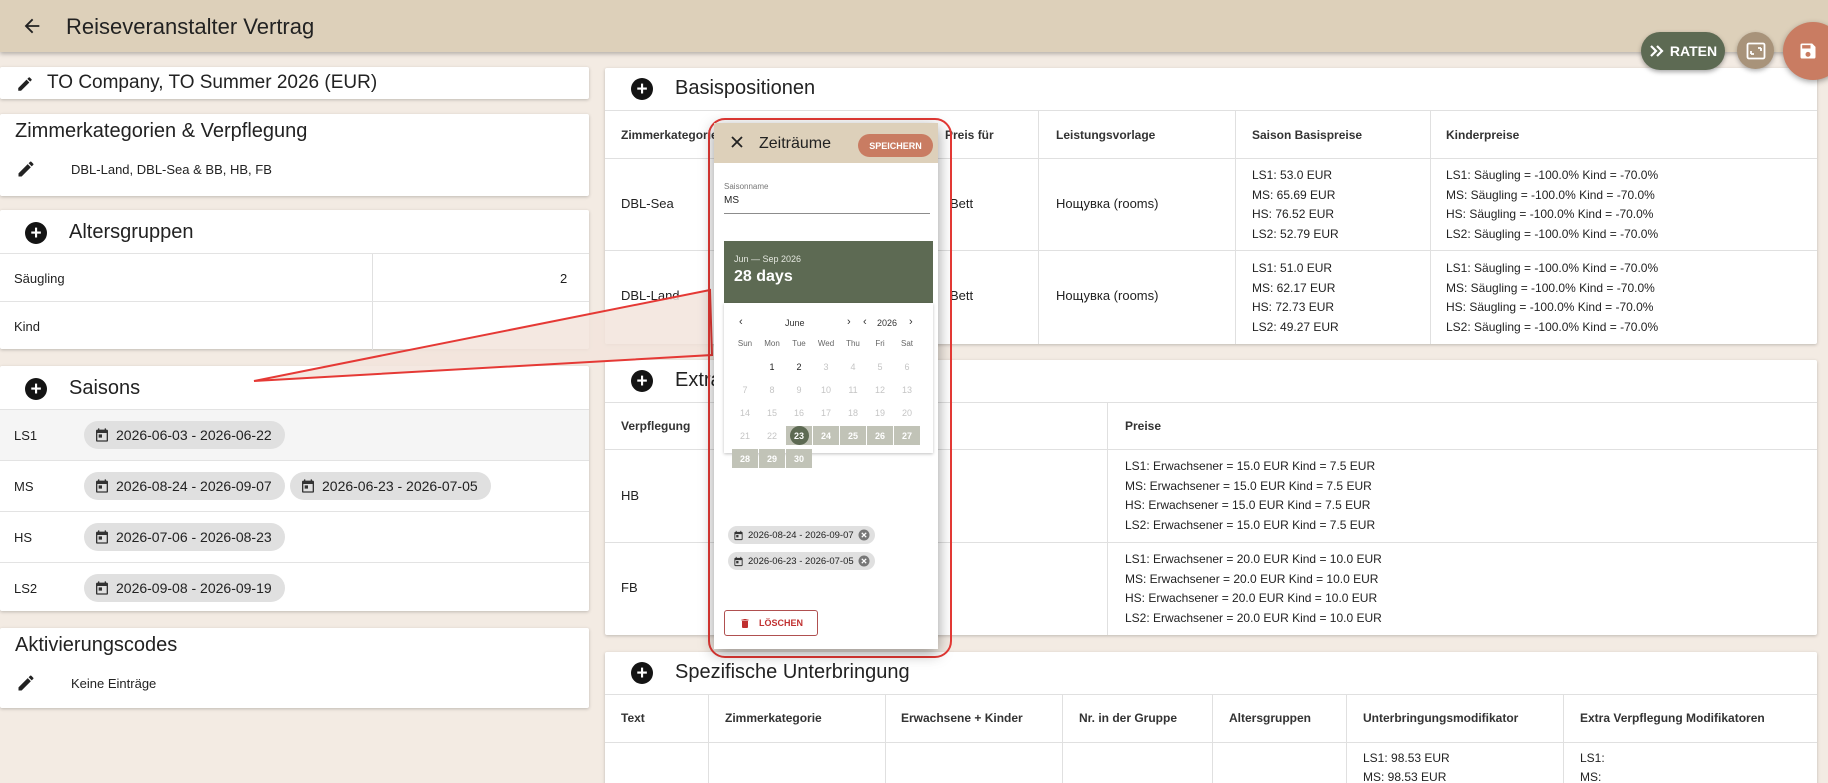 The height and width of the screenshot is (783, 1828). What do you see at coordinates (907, 389) in the screenshot?
I see `calendar-day: 13` at bounding box center [907, 389].